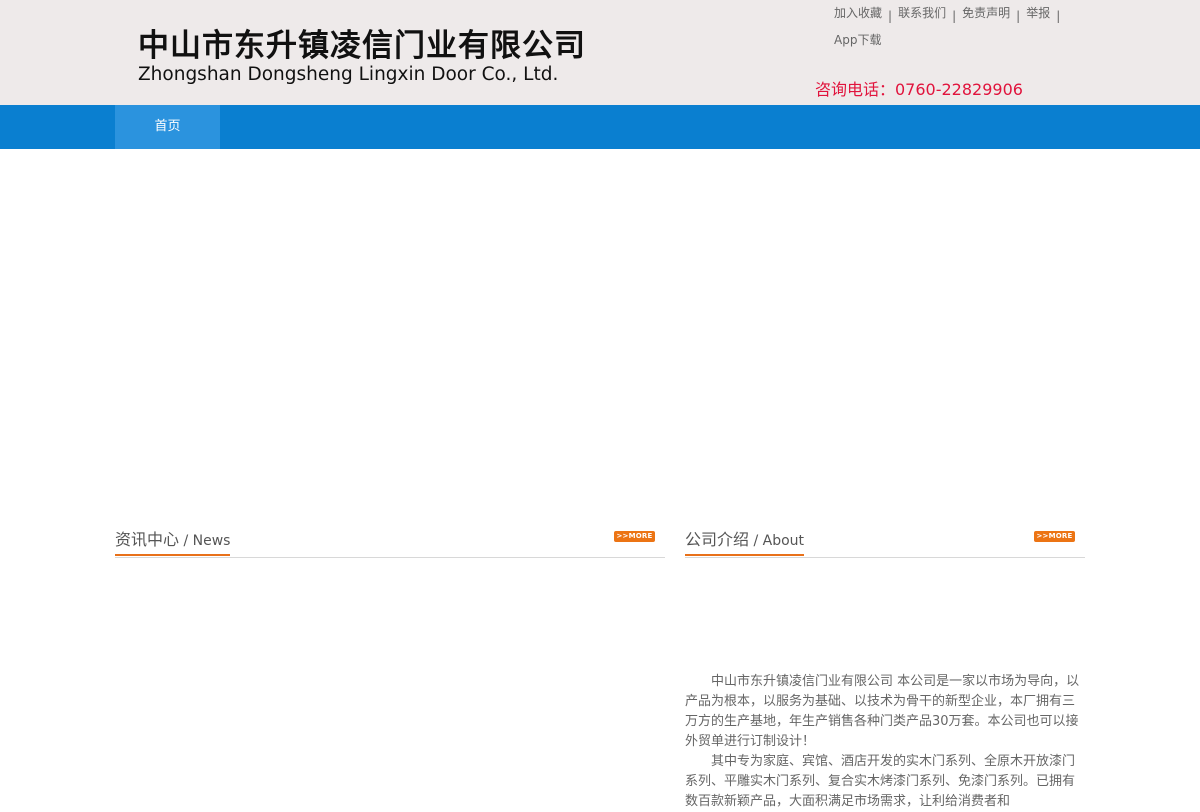 Image resolution: width=1200 pixels, height=812 pixels. I want to click on about-title-cn: 公司介绍, so click(717, 539).